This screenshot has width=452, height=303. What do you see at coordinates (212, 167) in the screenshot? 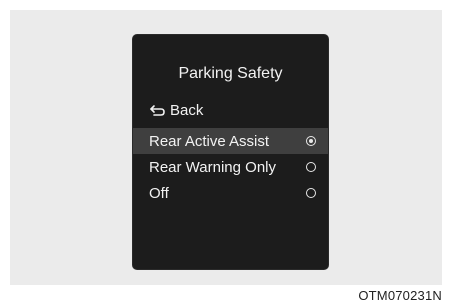
I see `option-label: Rear Warning Only` at bounding box center [212, 167].